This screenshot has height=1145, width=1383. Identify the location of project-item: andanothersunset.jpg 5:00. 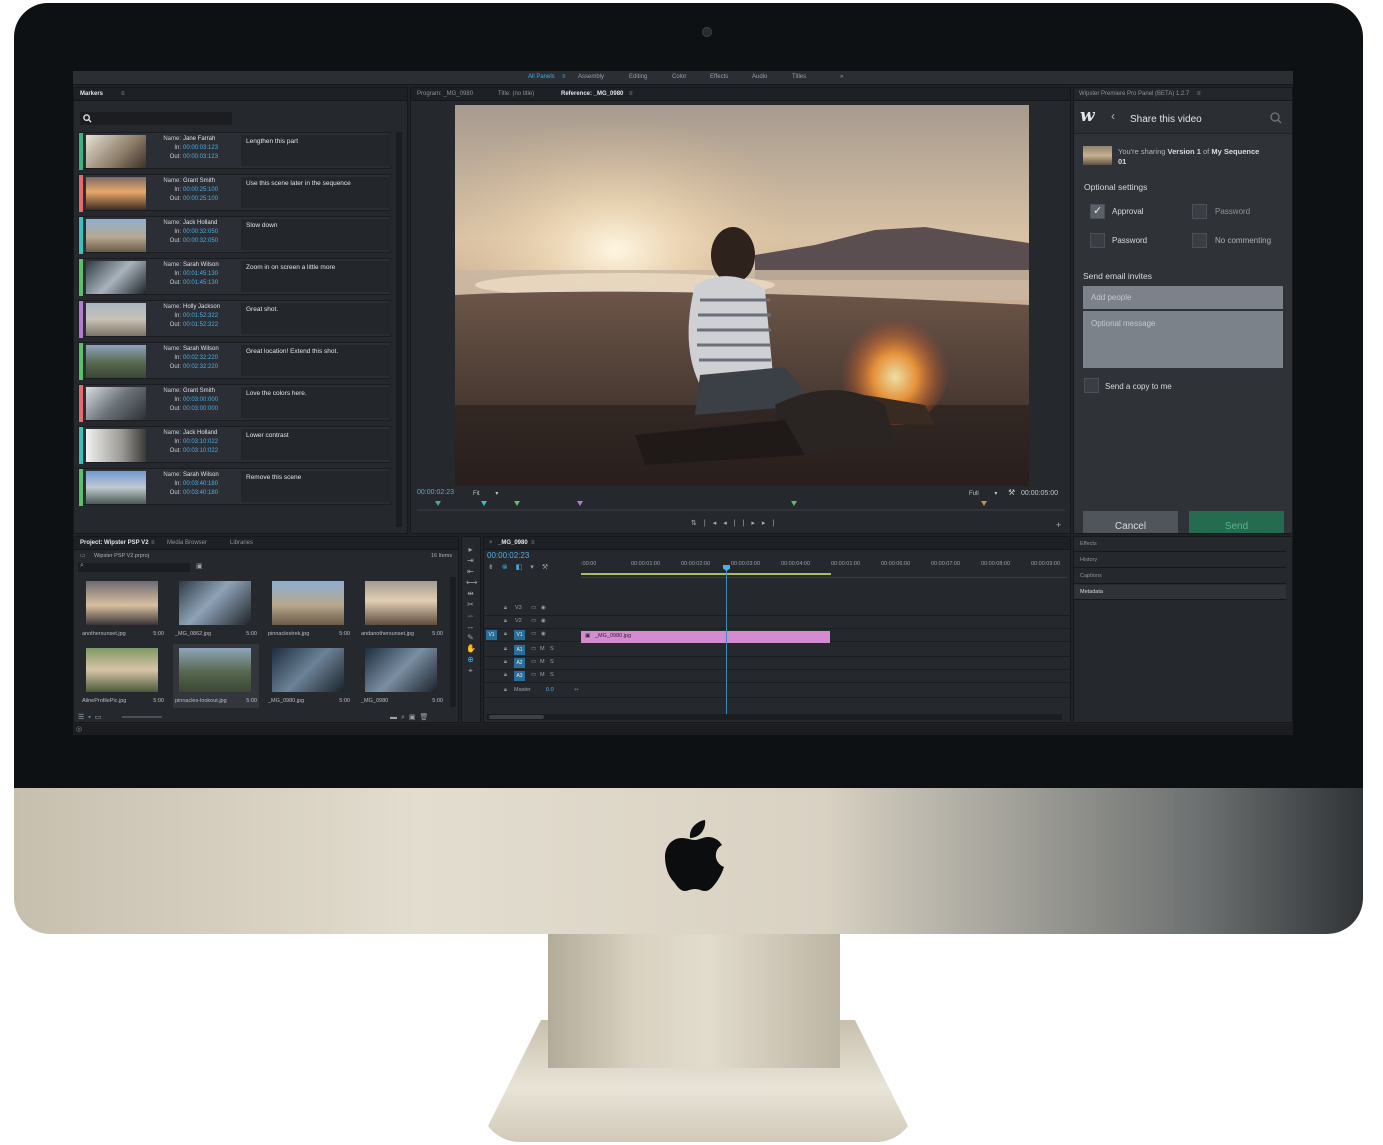
(402, 609).